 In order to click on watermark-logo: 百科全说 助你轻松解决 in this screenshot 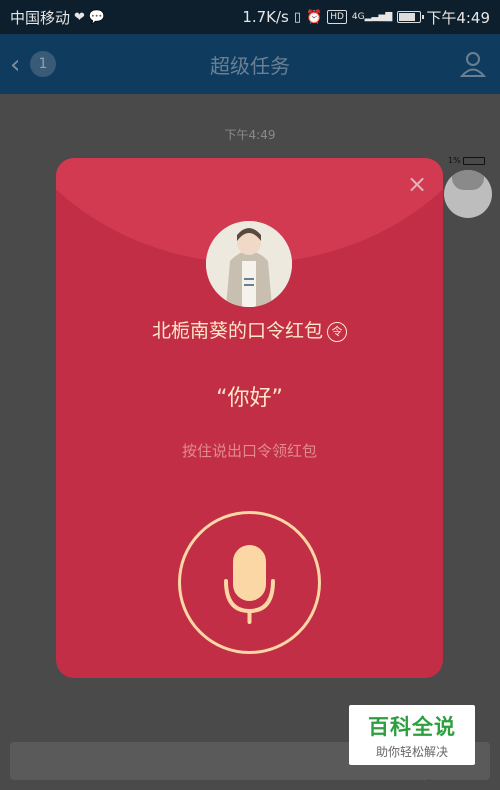, I will do `click(412, 735)`.